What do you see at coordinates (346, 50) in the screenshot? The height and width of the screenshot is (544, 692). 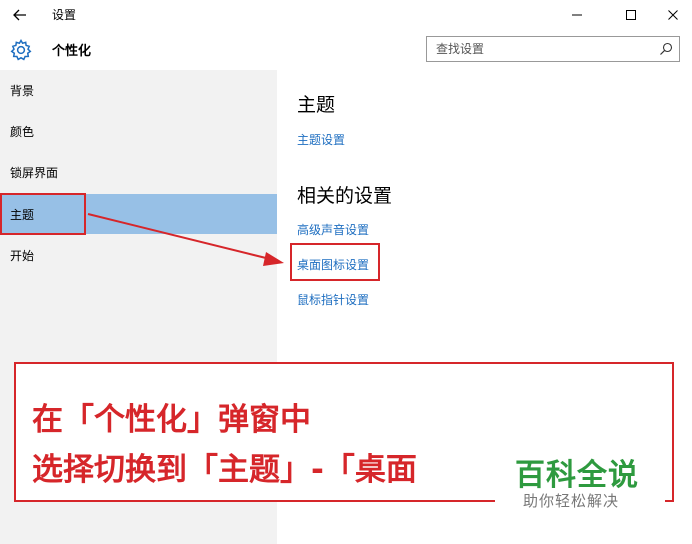 I see `settings-header: 个性化` at bounding box center [346, 50].